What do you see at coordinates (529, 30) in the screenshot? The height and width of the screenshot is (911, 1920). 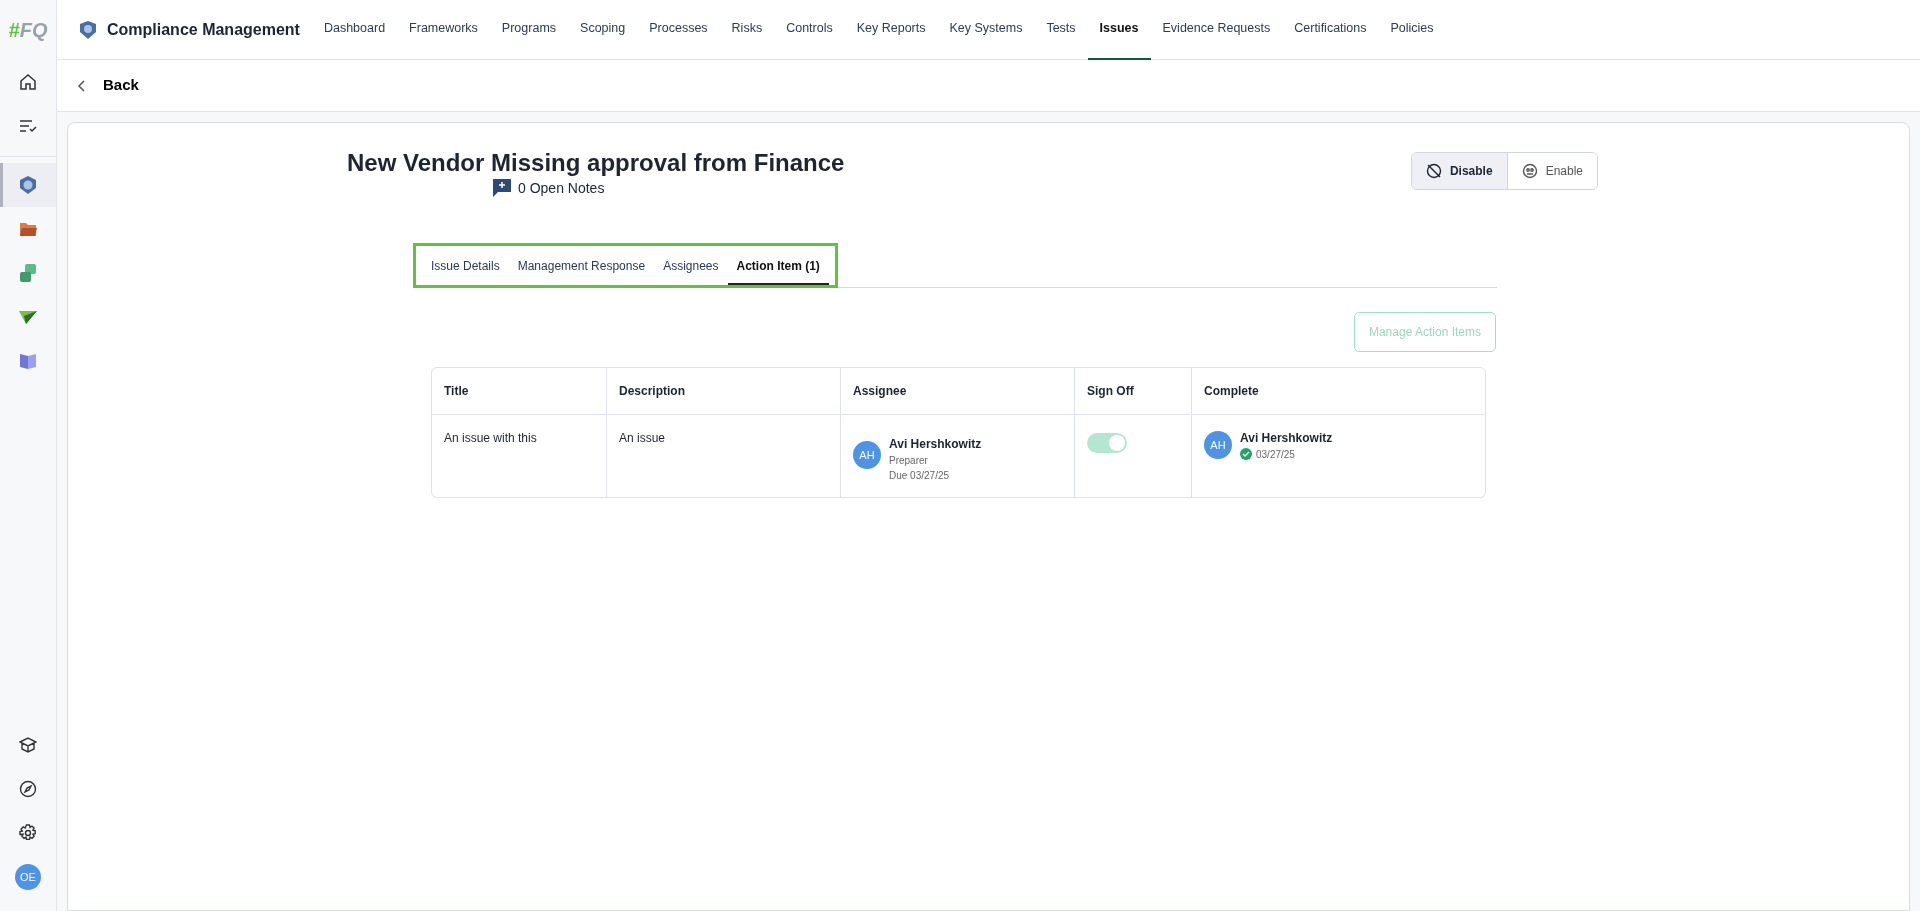 I see `nav-link: Programs` at bounding box center [529, 30].